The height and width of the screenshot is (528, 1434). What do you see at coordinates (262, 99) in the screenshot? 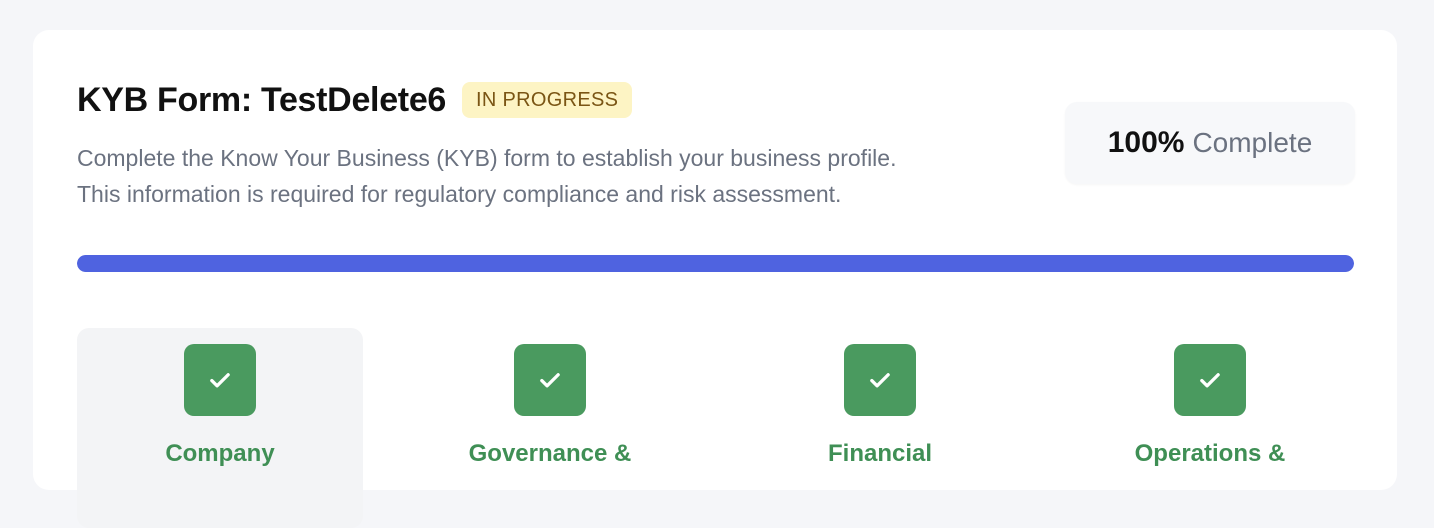
I see `page-title: KYB Form: TestDelete6` at bounding box center [262, 99].